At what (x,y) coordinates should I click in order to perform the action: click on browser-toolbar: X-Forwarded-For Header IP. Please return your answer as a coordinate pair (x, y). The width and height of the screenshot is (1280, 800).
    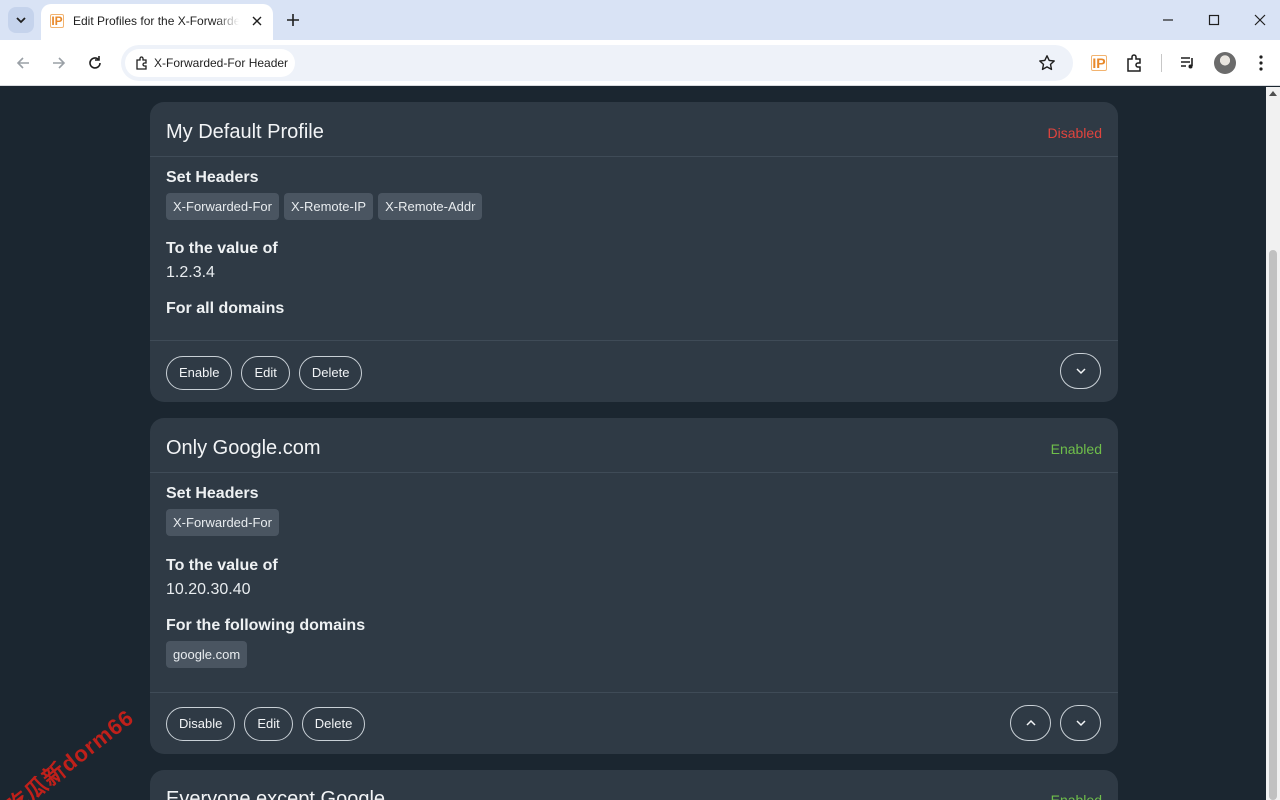
    Looking at the image, I should click on (640, 63).